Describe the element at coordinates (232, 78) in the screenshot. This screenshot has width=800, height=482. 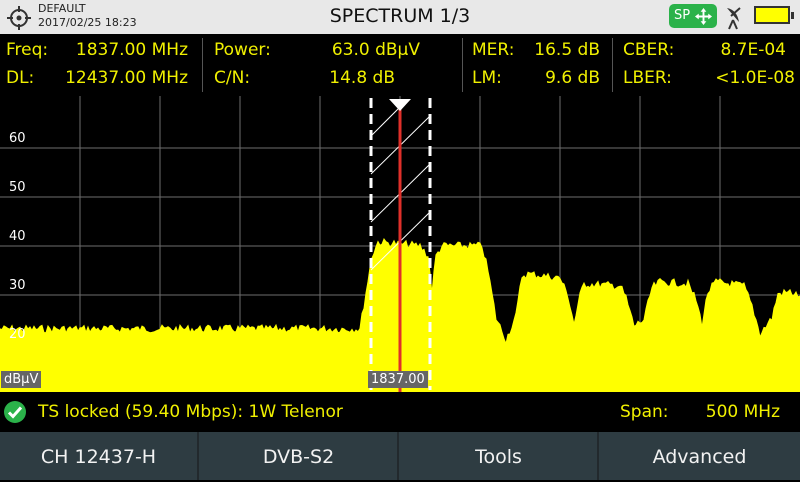
I see `cn-label: C/N:` at that location.